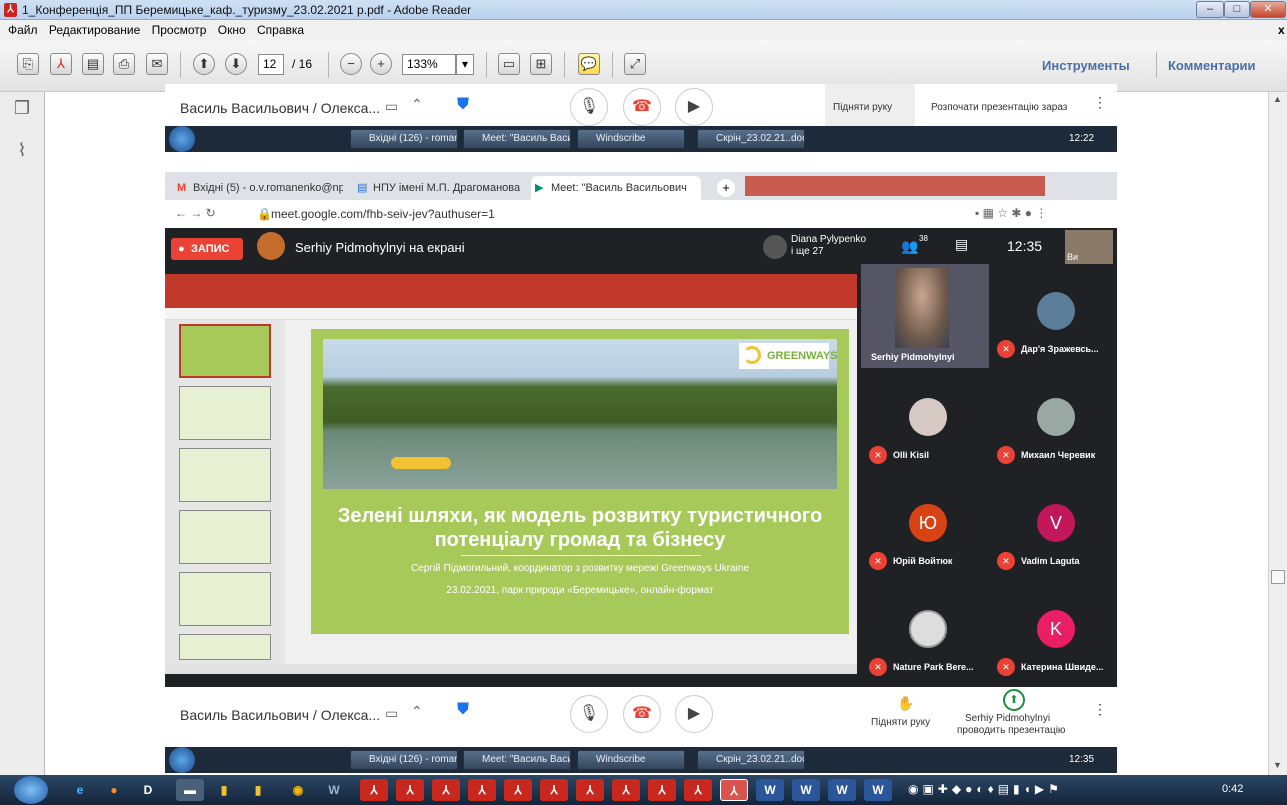 This screenshot has height=805, width=1287. I want to click on next-page-icon: ⬇, so click(236, 64).